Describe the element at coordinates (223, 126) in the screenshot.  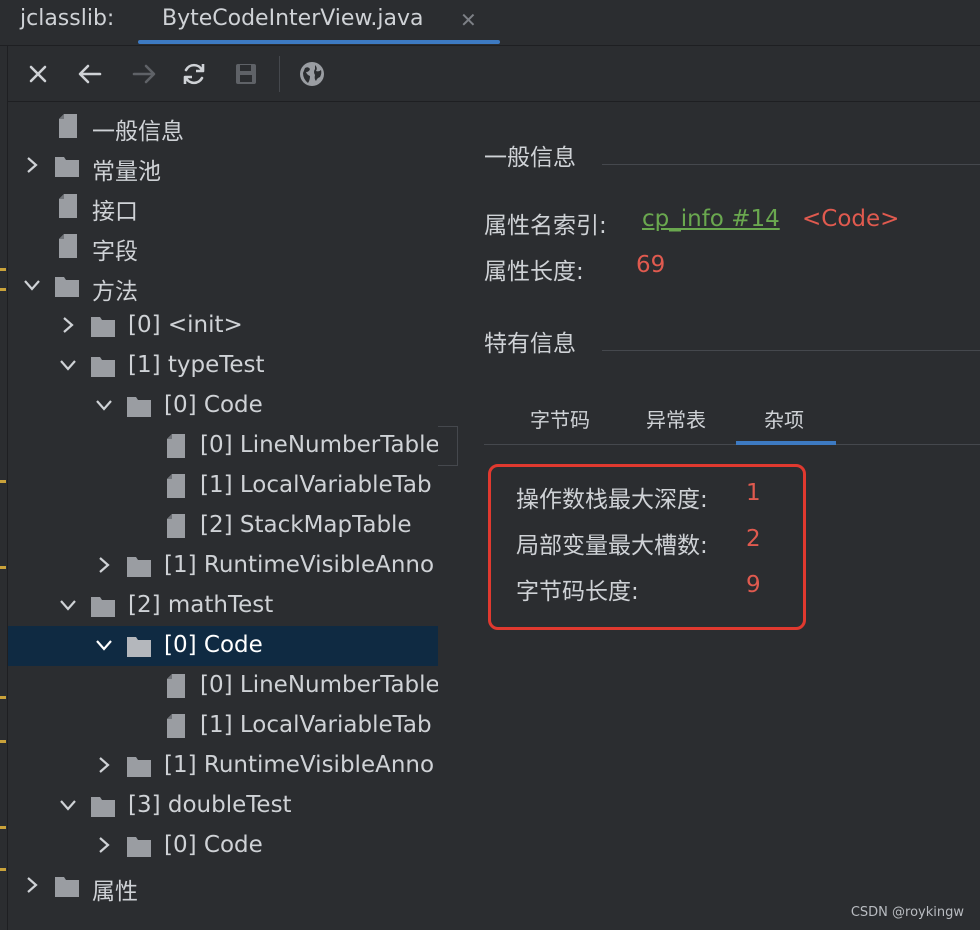
I see `tree-node-general-info: 一般信息` at that location.